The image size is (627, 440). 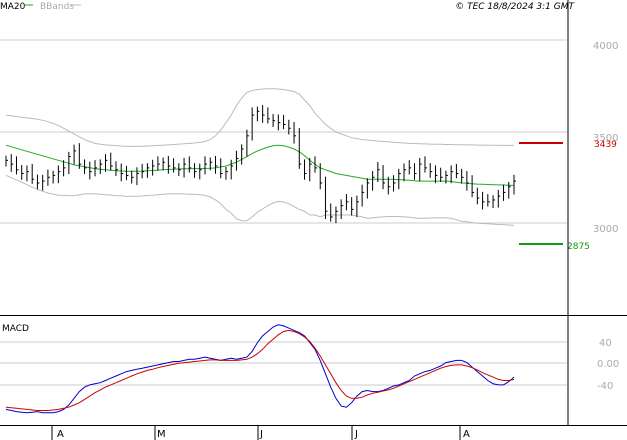 I want to click on month-label: J, so click(x=356, y=434).